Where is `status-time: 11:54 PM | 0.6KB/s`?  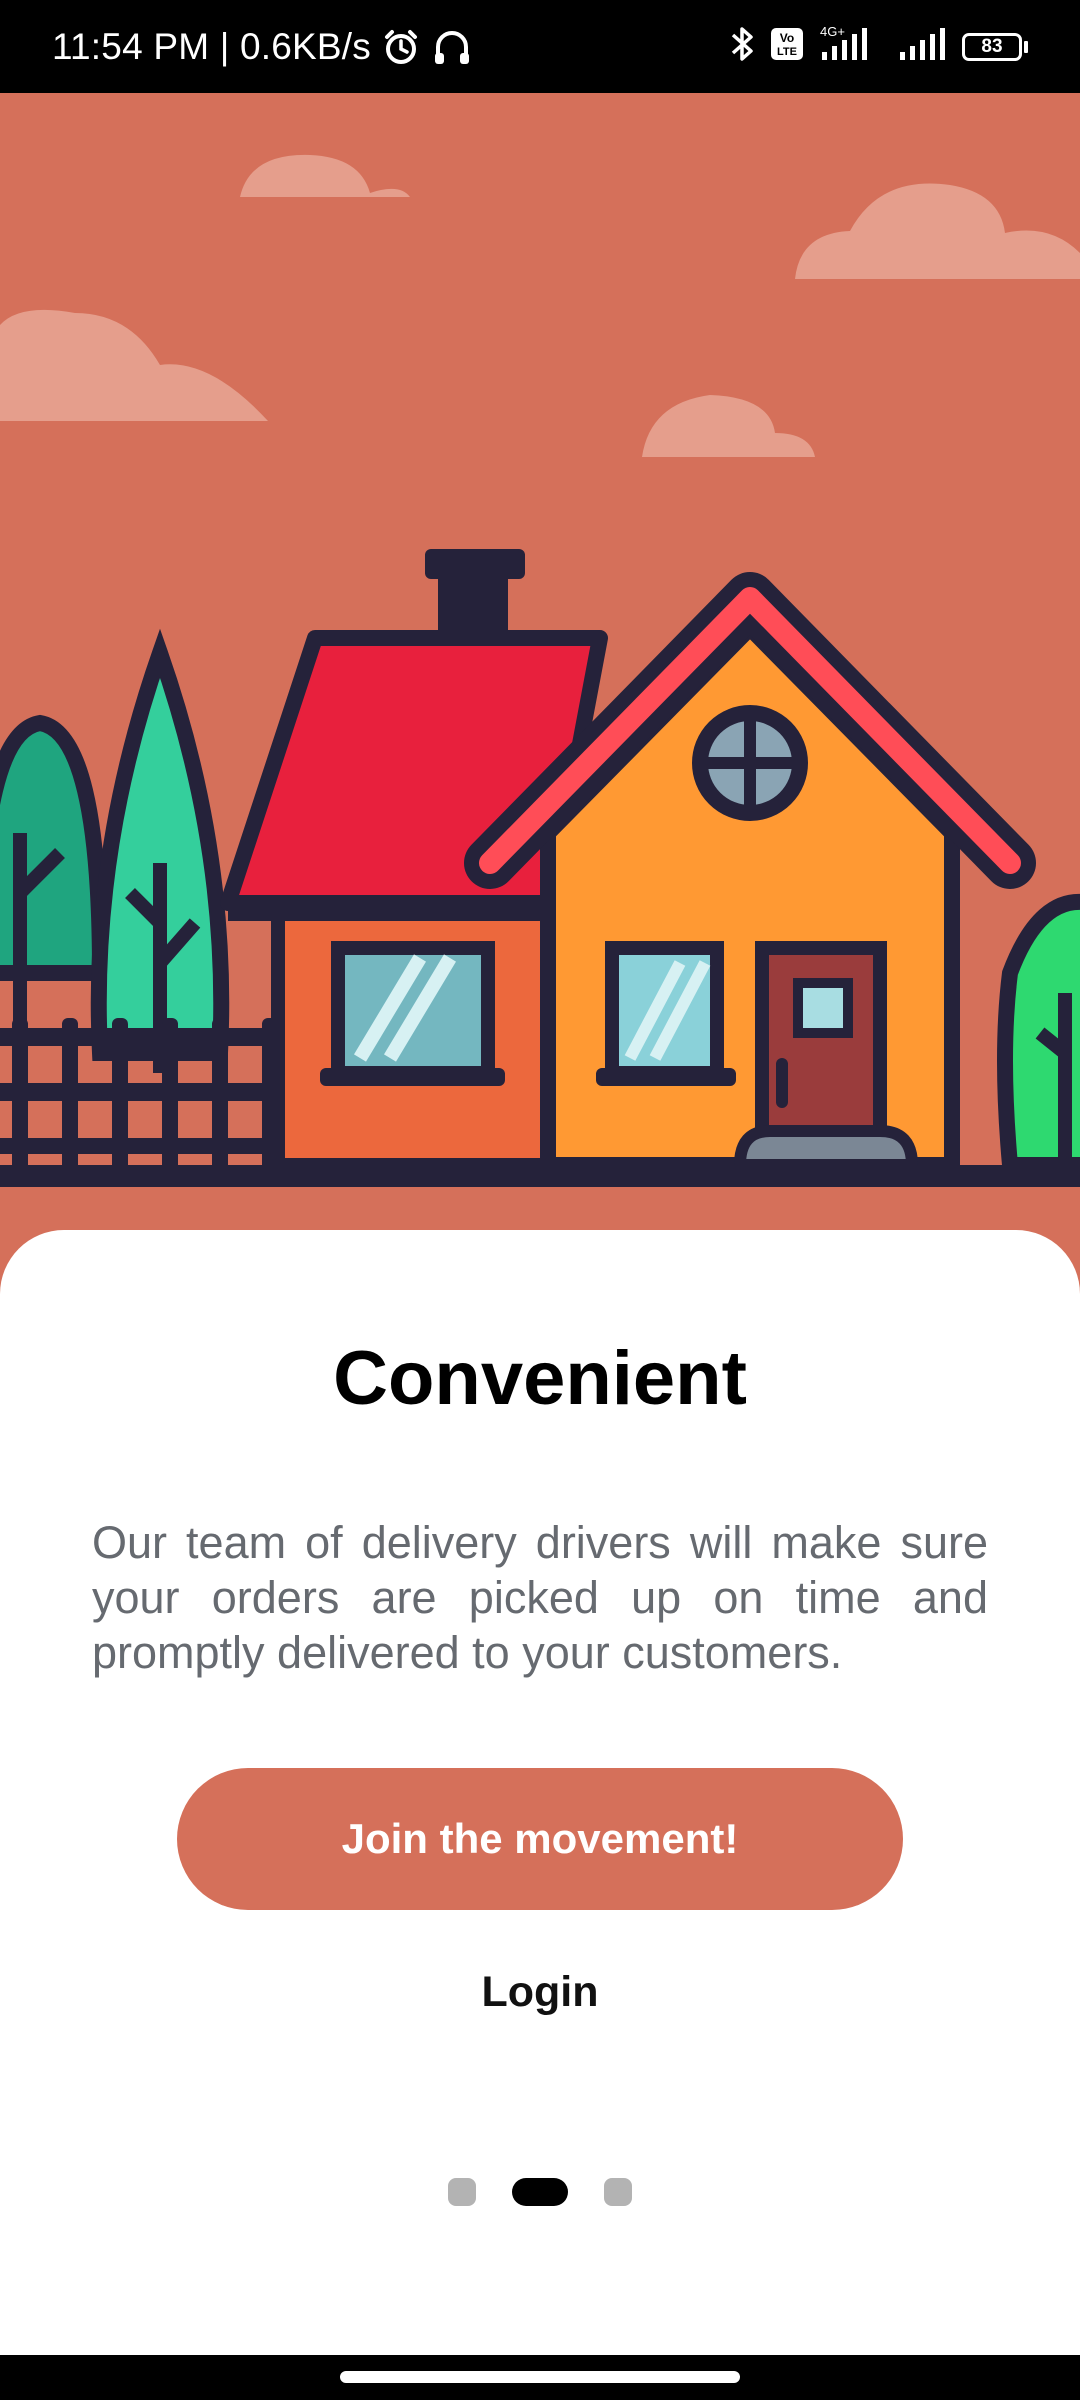 status-time: 11:54 PM | 0.6KB/s is located at coordinates (211, 46).